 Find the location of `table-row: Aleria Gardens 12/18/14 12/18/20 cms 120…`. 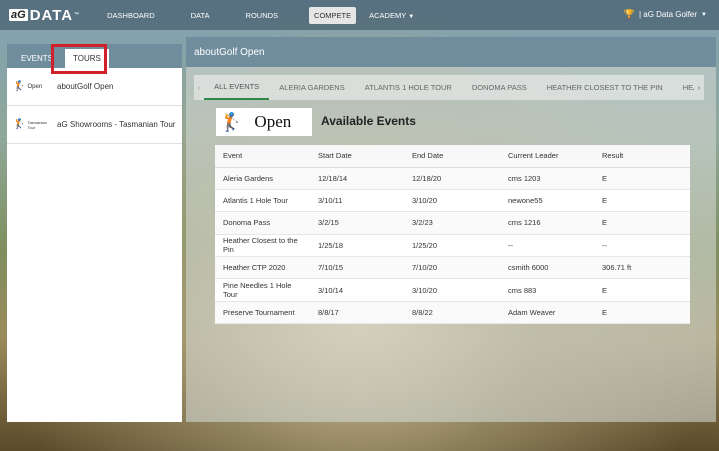

table-row: Aleria Gardens 12/18/14 12/18/20 cms 120… is located at coordinates (452, 178).